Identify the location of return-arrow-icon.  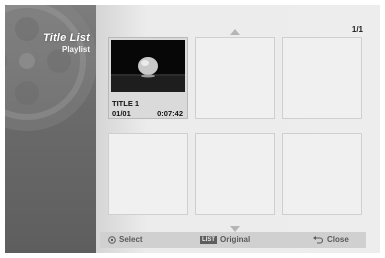
(318, 239).